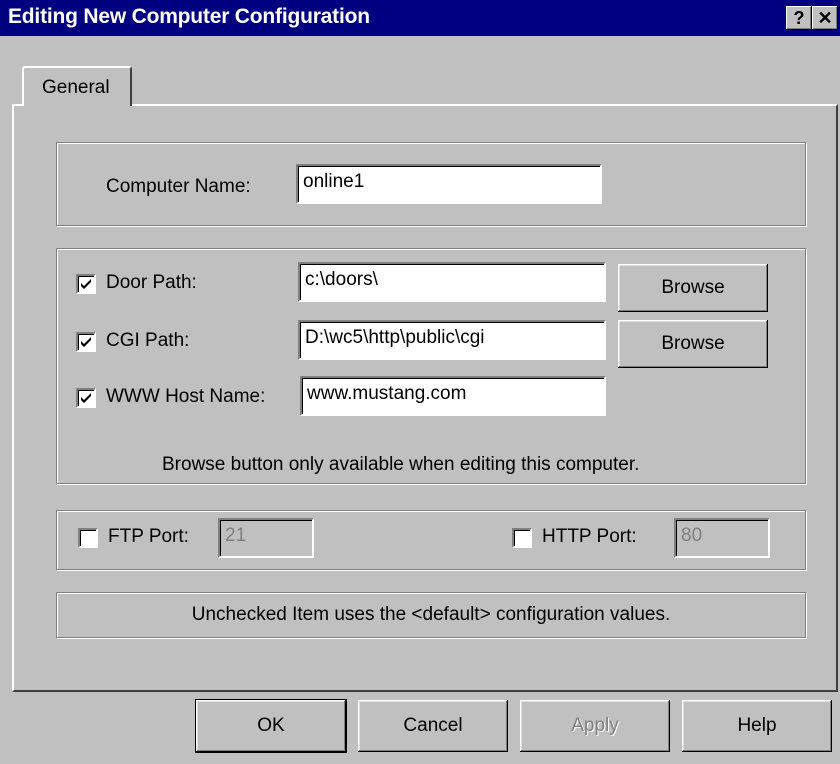  I want to click on tab-general: General, so click(77, 86).